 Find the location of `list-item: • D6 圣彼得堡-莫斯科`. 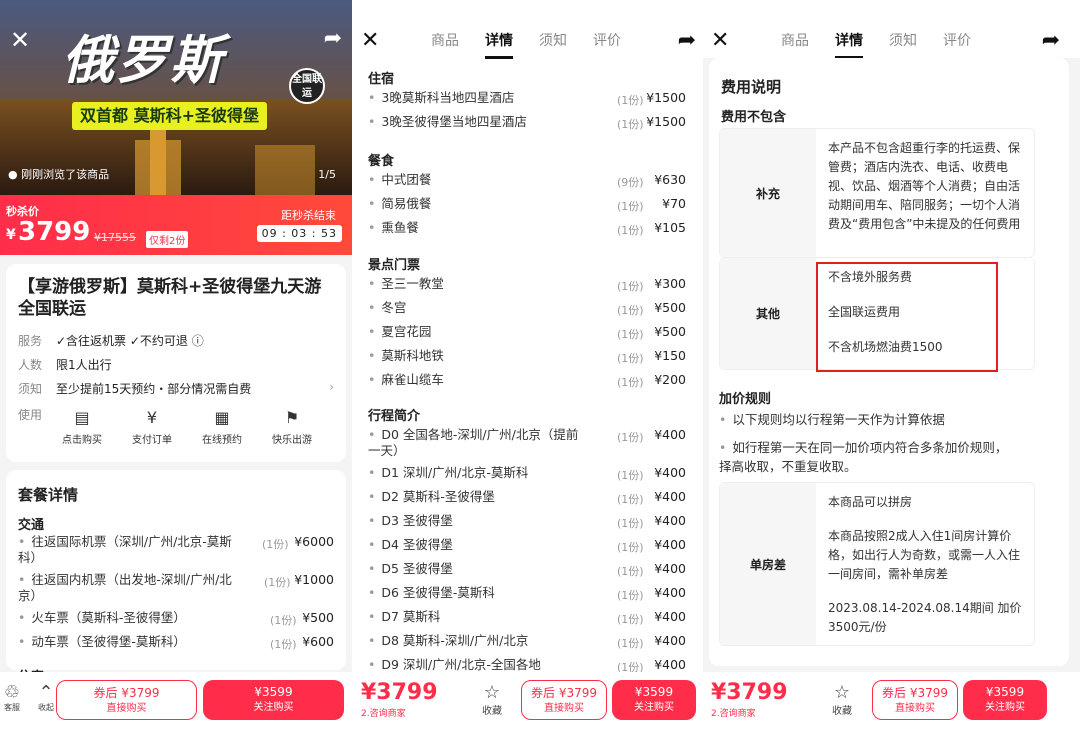

list-item: • D6 圣彼得堡-莫斯科 is located at coordinates (431, 592).